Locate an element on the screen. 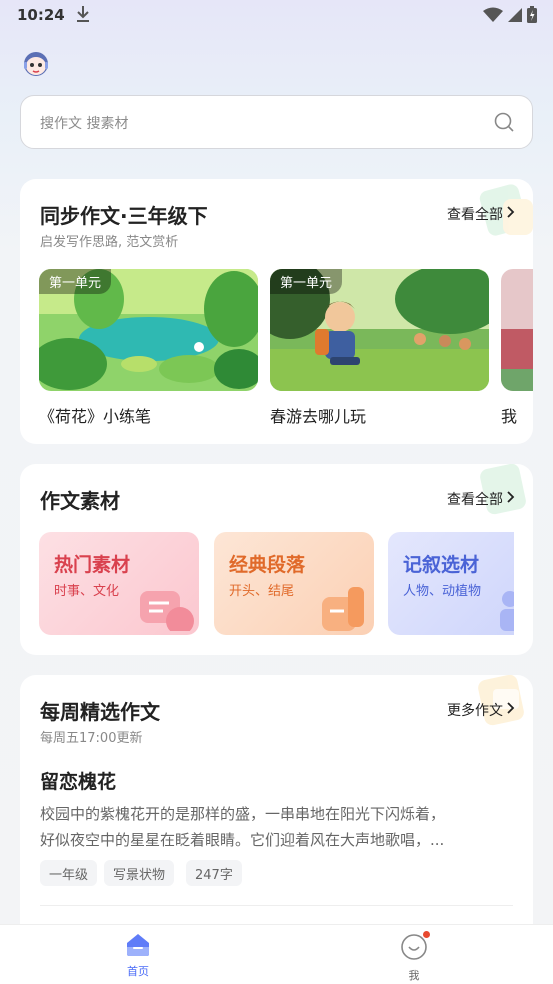  section-subtitle: 启发写作思路, 范文赏析 is located at coordinates (109, 242).